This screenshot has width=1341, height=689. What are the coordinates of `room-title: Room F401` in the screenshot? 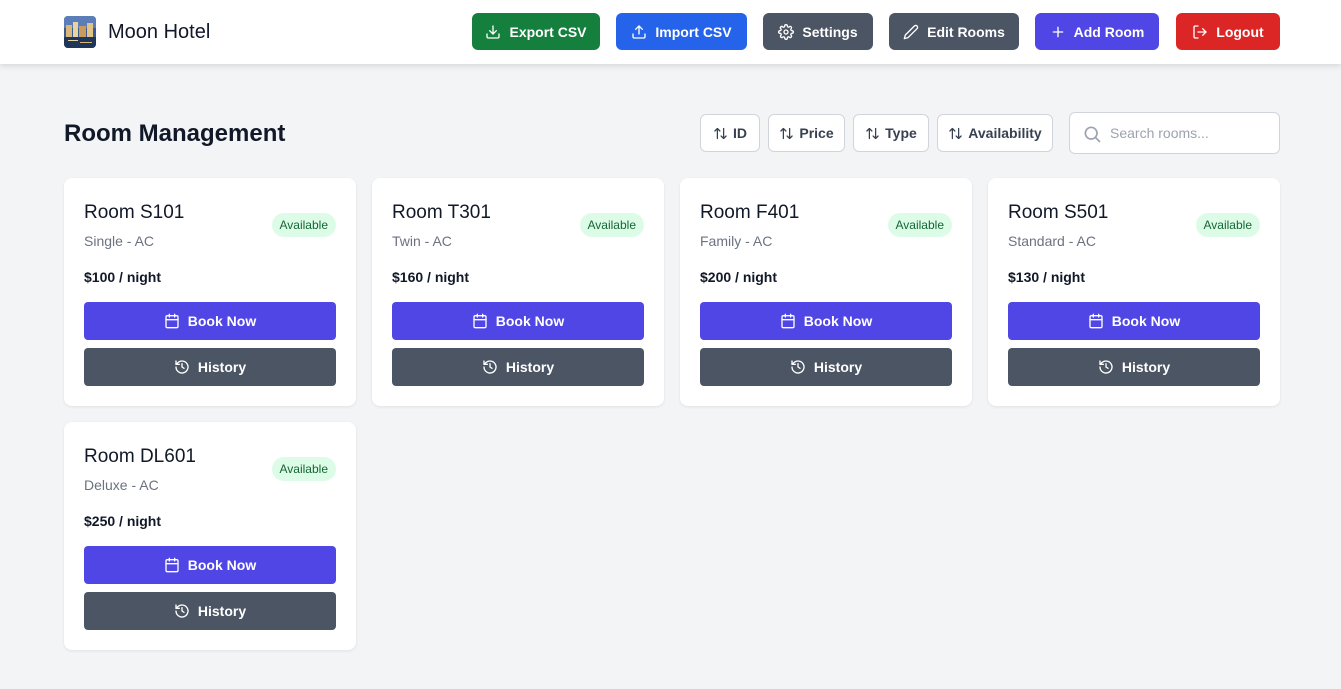 It's located at (750, 212).